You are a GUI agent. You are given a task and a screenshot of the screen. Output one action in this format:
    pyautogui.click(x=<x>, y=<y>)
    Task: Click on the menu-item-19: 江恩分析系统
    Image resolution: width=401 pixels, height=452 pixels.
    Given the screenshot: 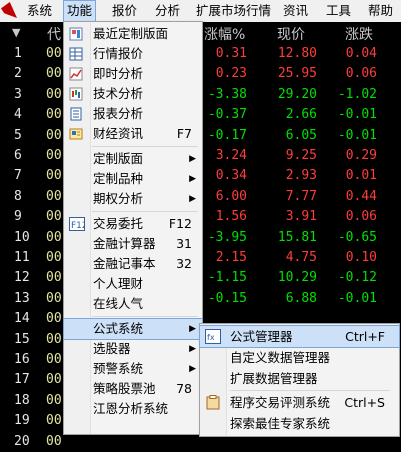 What is the action you would take?
    pyautogui.click(x=133, y=409)
    